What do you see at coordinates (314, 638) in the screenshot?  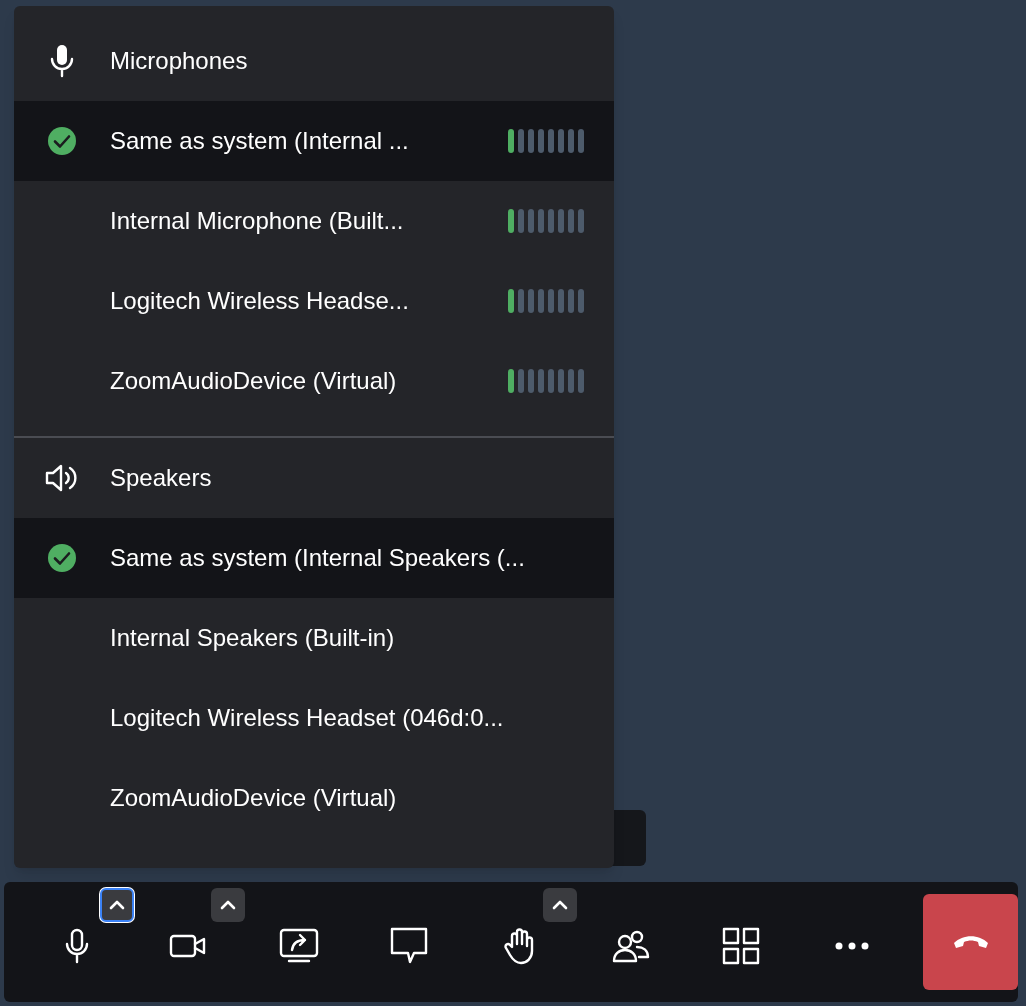 I see `device-option: Internal Speakers (Built-in)` at bounding box center [314, 638].